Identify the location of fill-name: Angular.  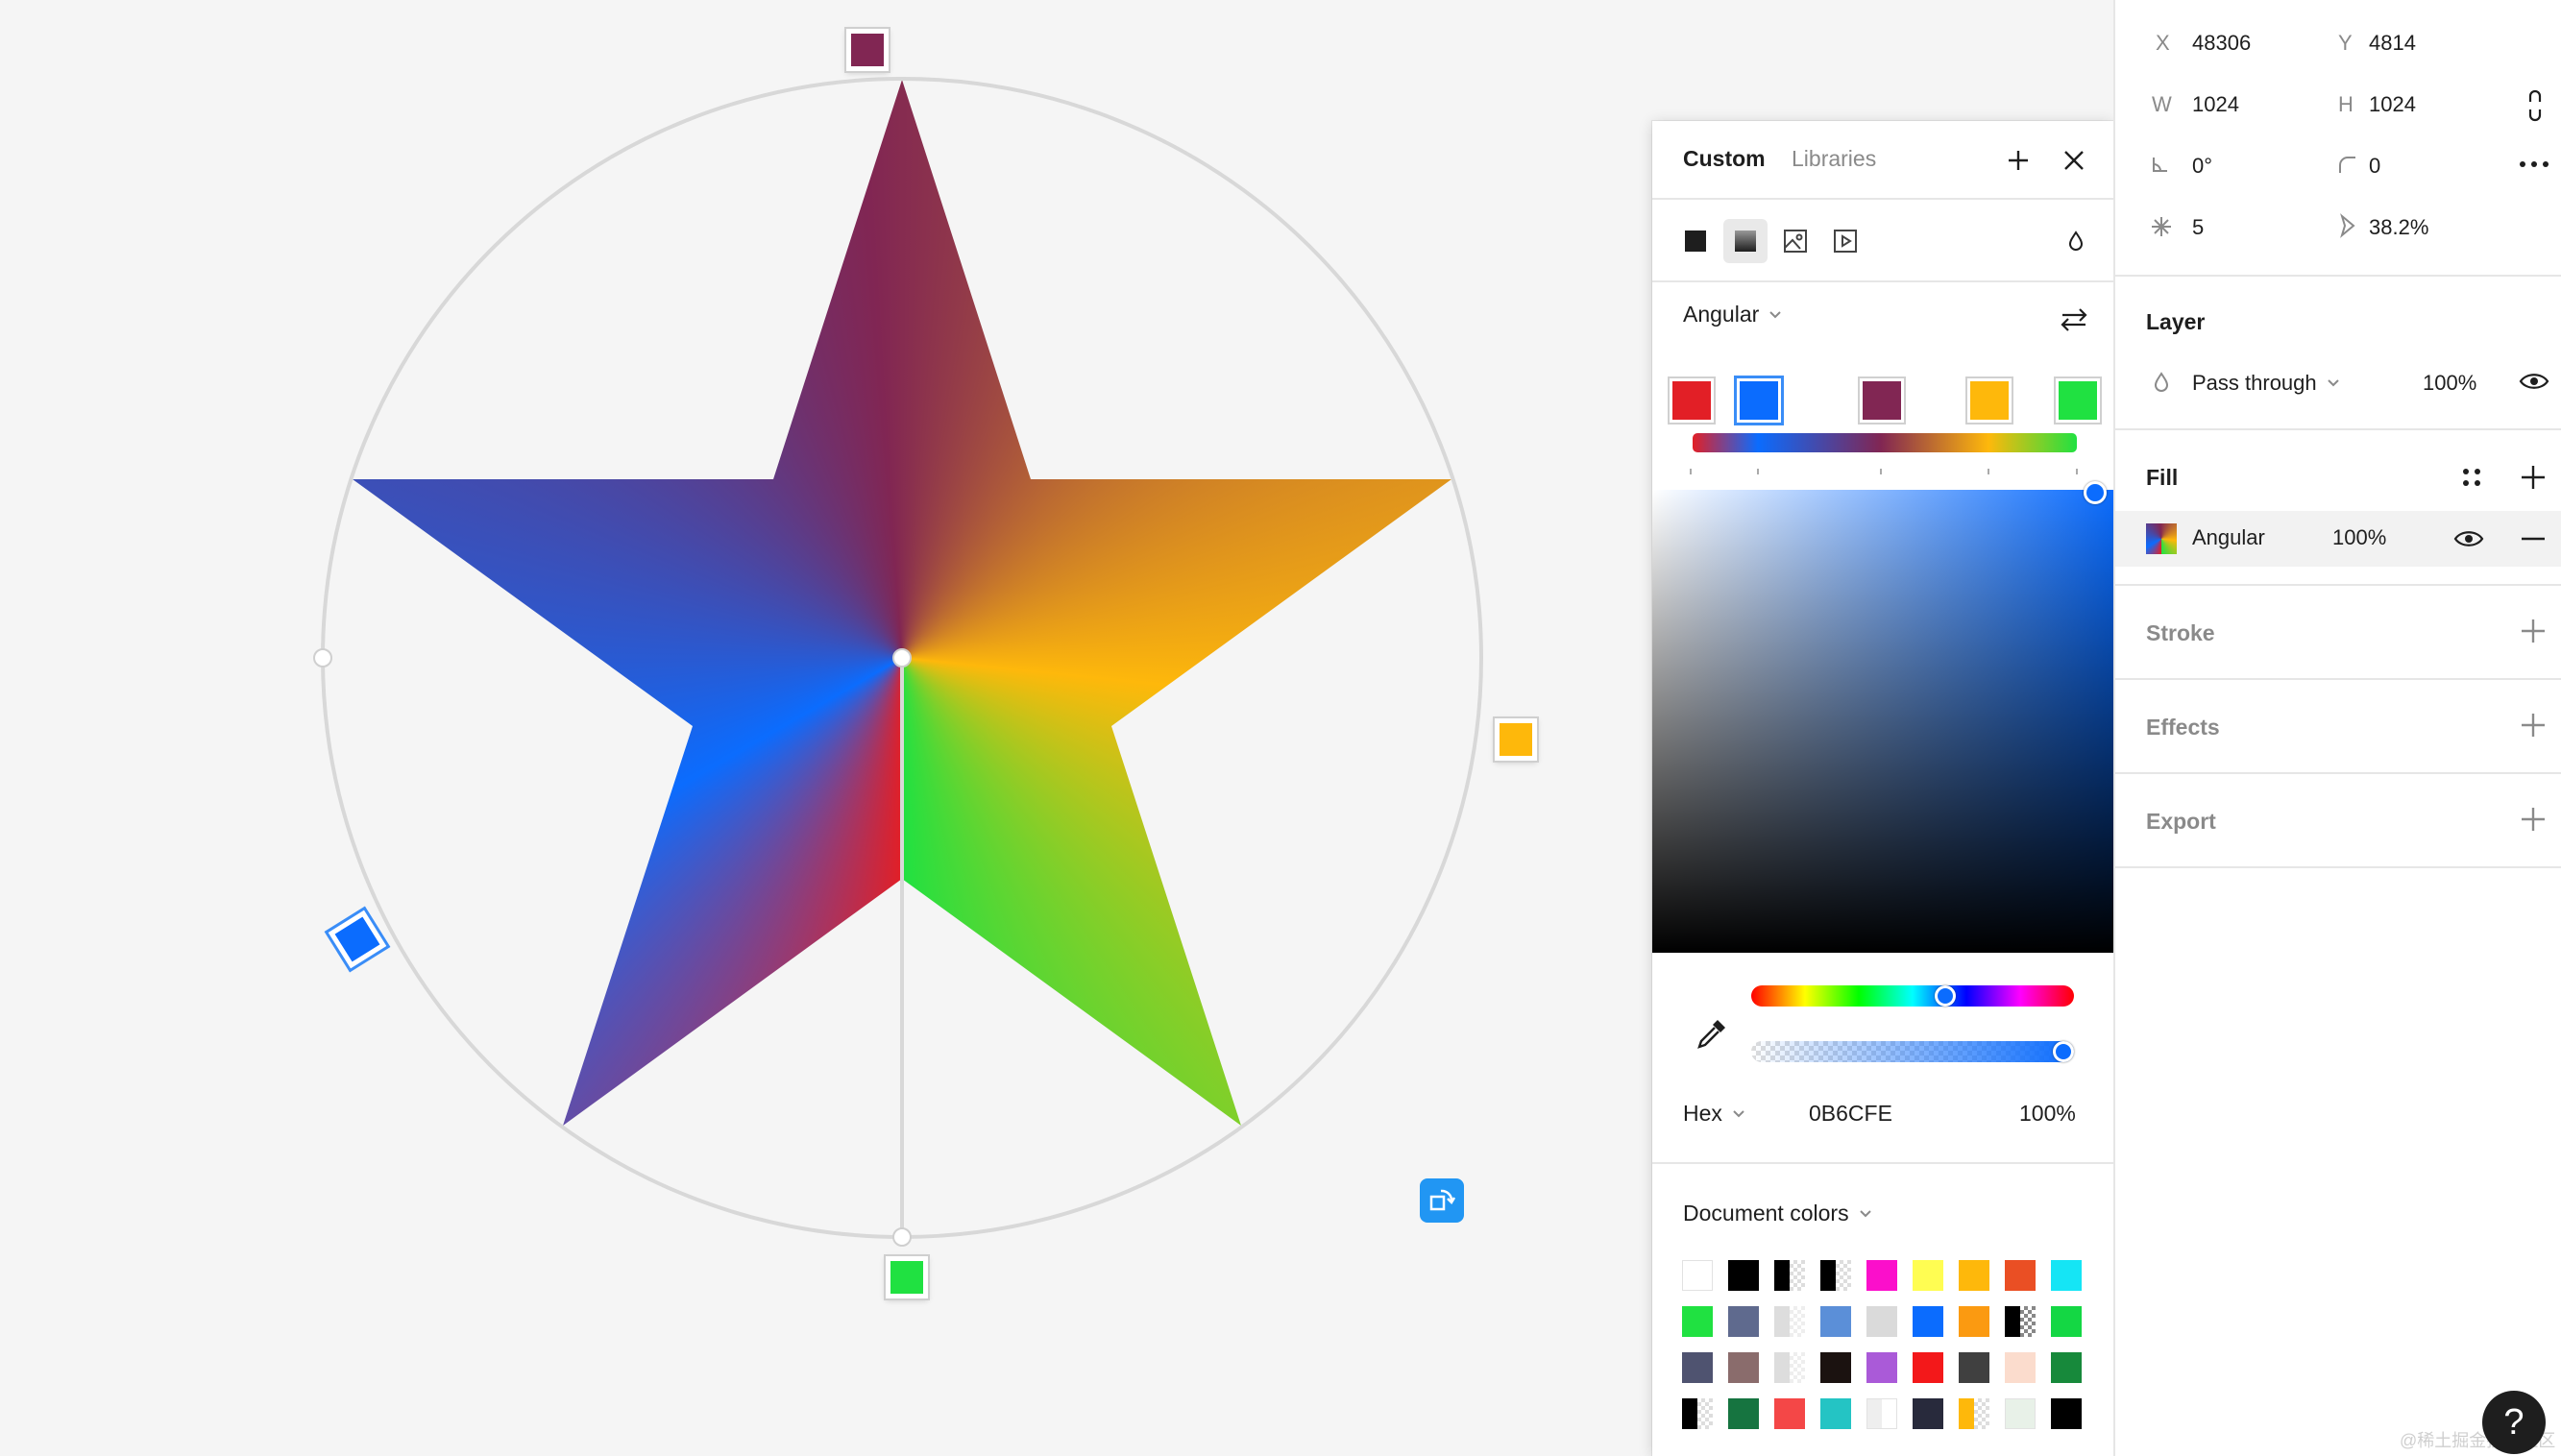
(2228, 538).